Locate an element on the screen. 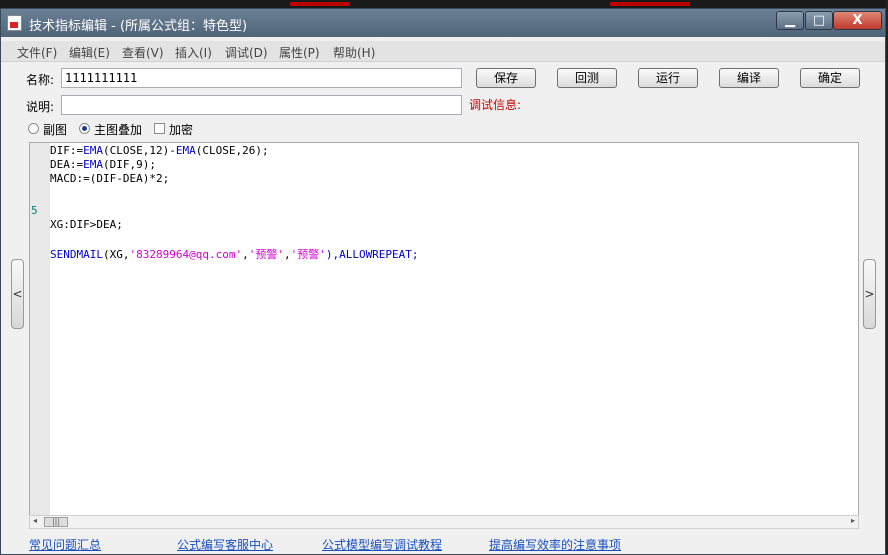  compile-button: 编译 is located at coordinates (749, 78).